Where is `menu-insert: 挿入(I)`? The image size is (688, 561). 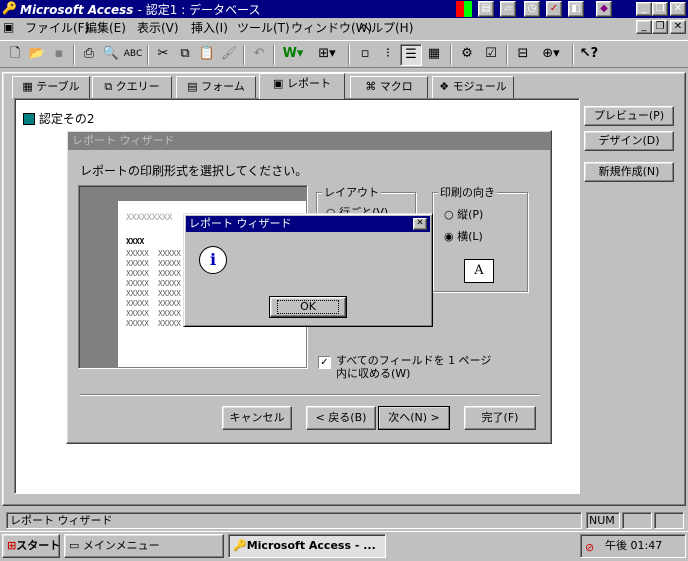 menu-insert: 挿入(I) is located at coordinates (209, 28).